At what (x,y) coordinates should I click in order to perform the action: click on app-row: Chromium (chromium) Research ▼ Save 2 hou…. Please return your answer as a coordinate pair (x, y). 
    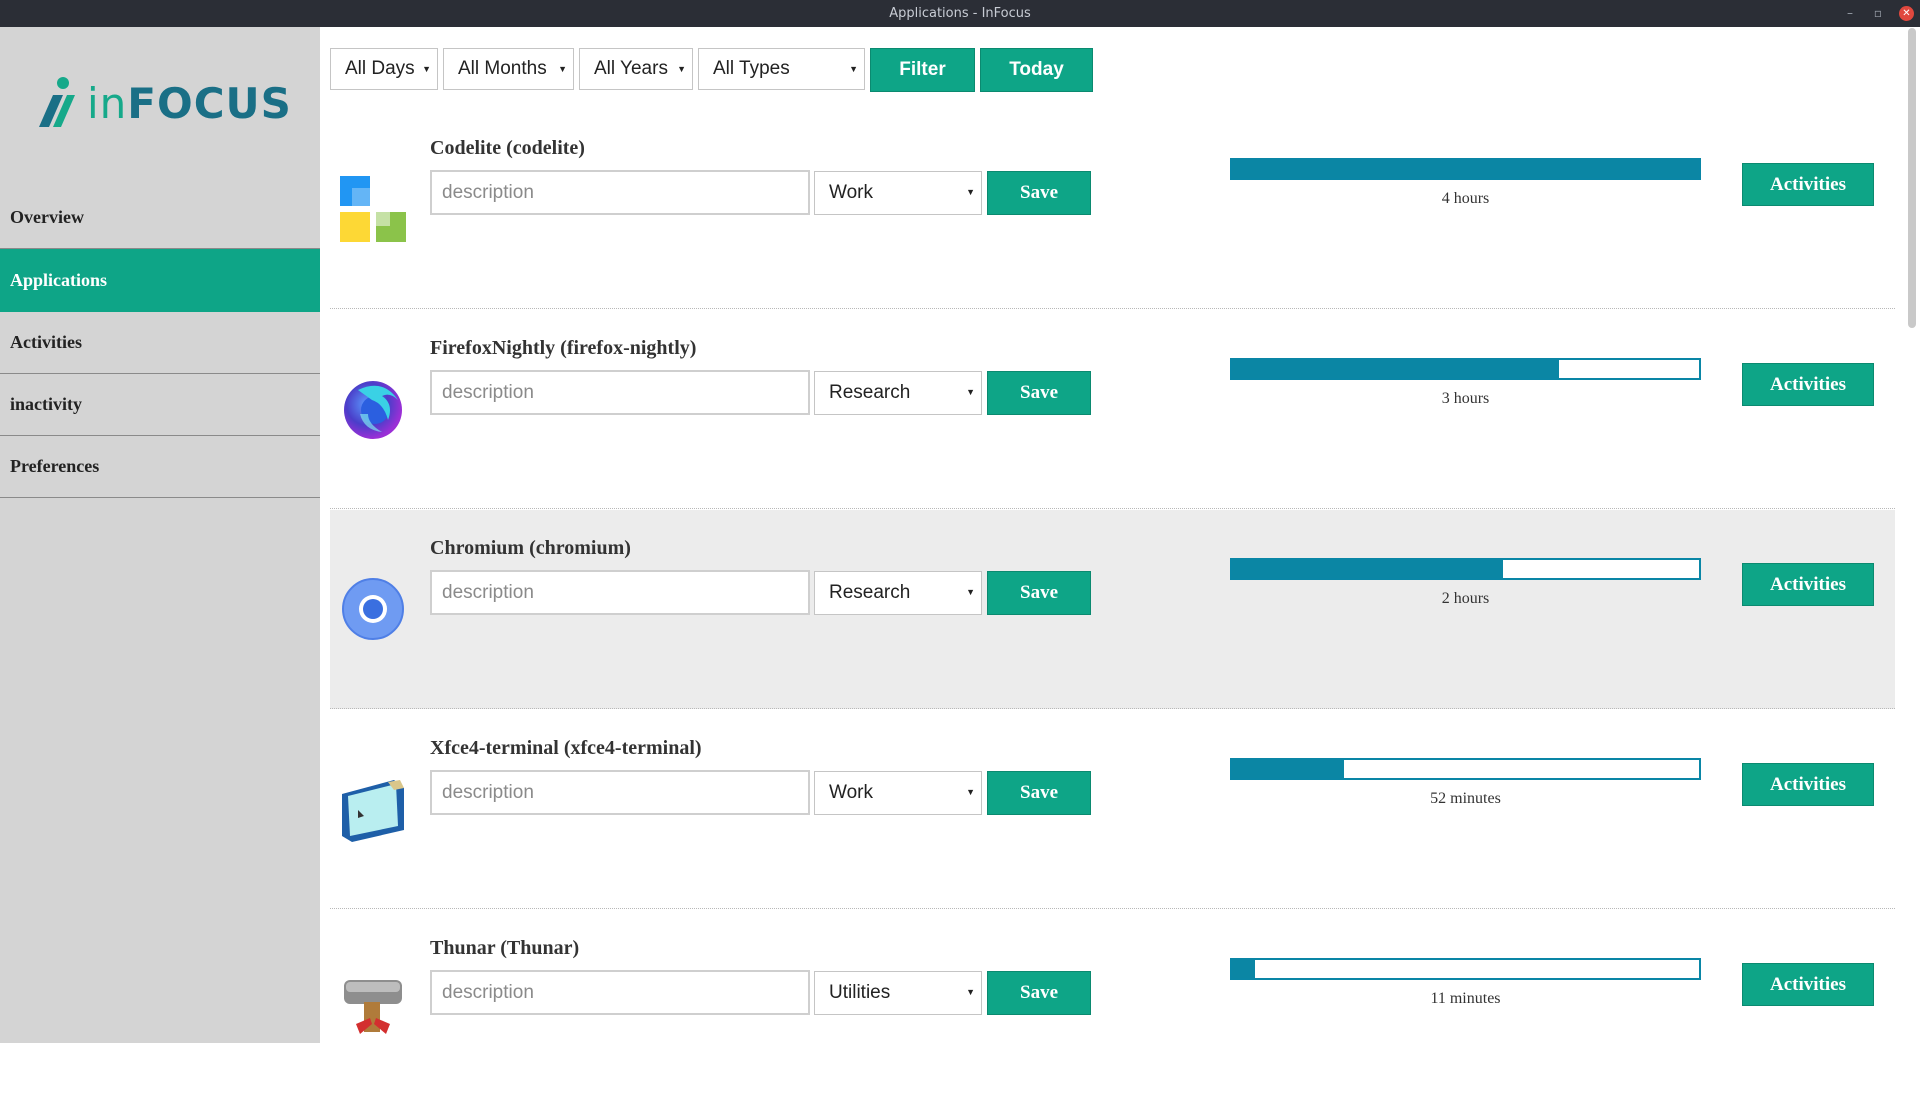
    Looking at the image, I should click on (1112, 609).